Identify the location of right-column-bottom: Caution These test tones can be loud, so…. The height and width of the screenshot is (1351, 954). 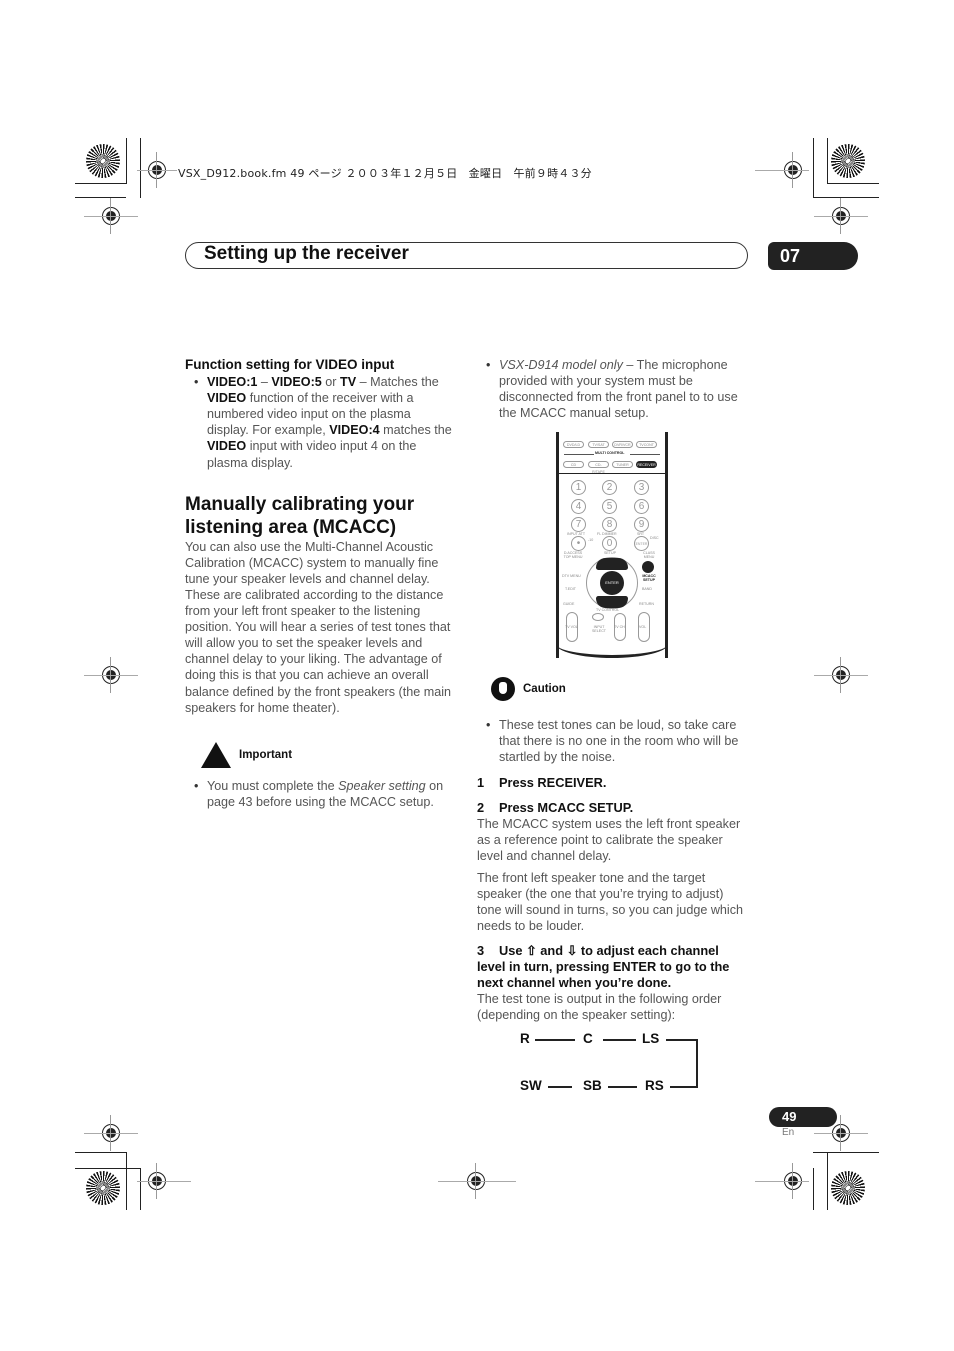
(612, 850).